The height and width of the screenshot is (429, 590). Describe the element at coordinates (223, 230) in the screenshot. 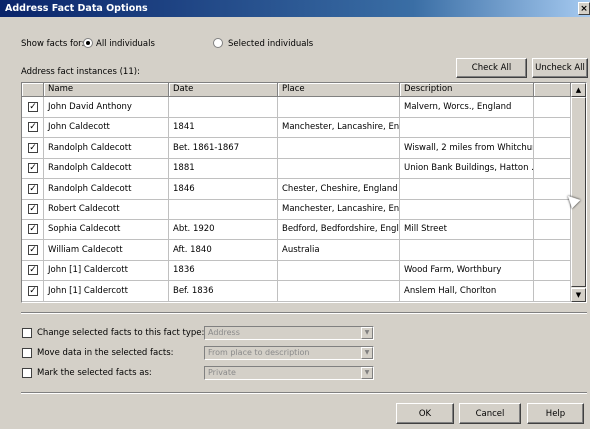

I see `cell-date: Abt. 1920` at that location.